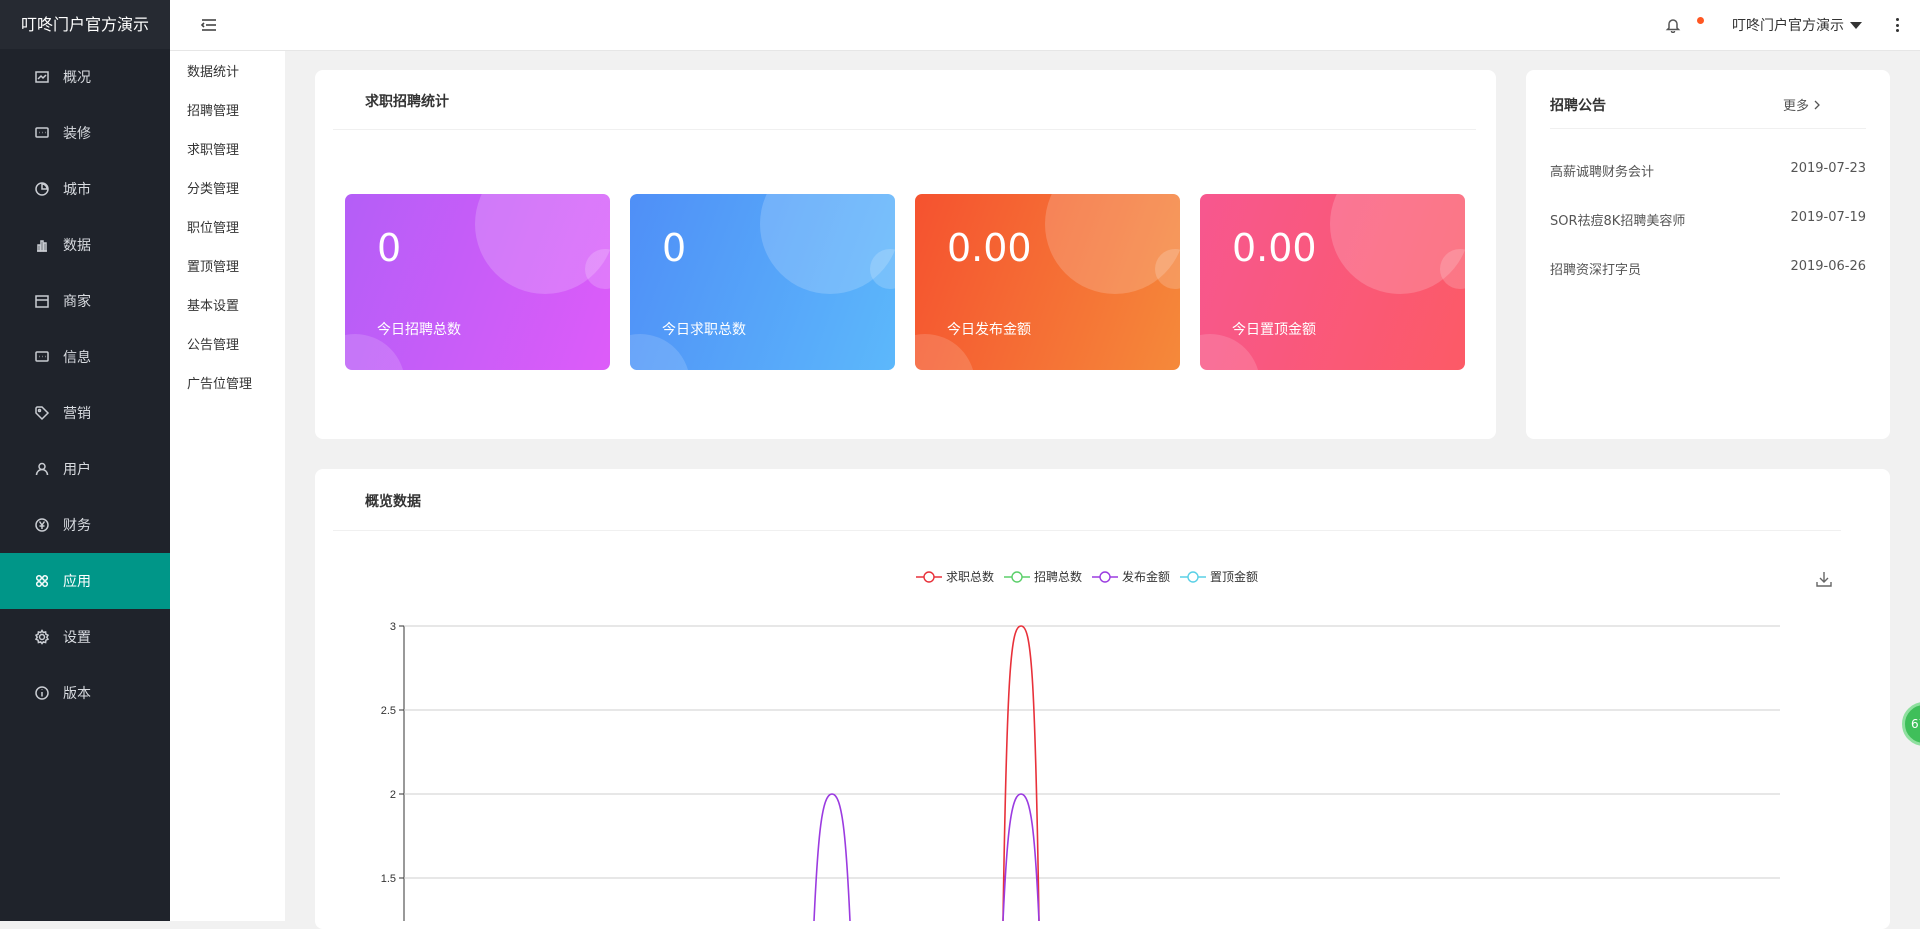 This screenshot has height=929, width=1920. I want to click on y-tick-label: 3, so click(393, 627).